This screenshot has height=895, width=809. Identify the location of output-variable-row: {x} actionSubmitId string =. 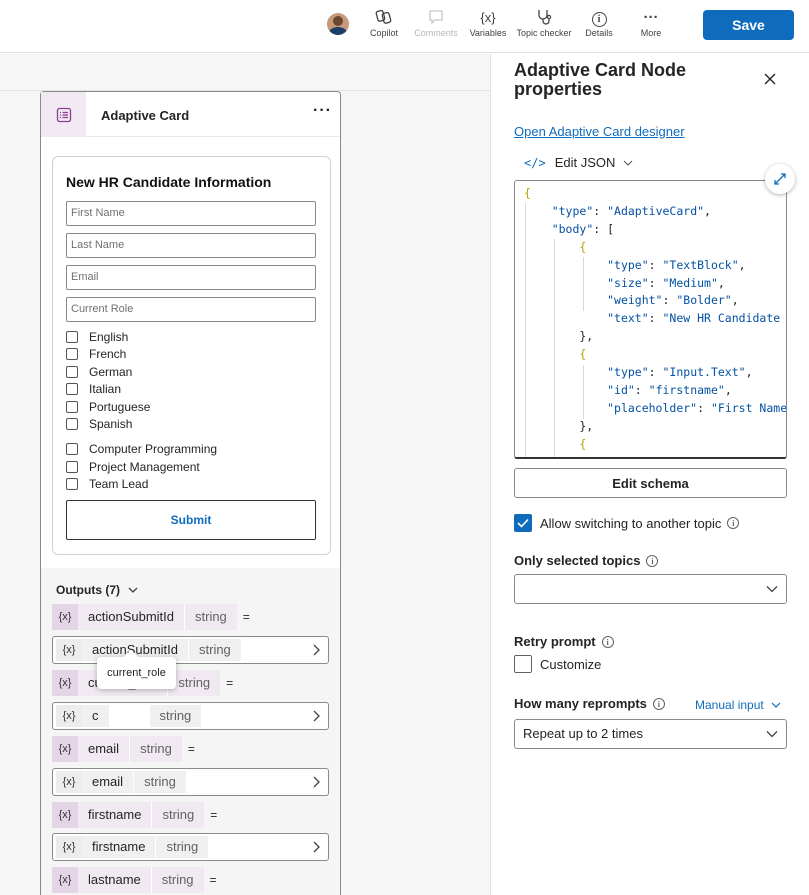
(151, 617).